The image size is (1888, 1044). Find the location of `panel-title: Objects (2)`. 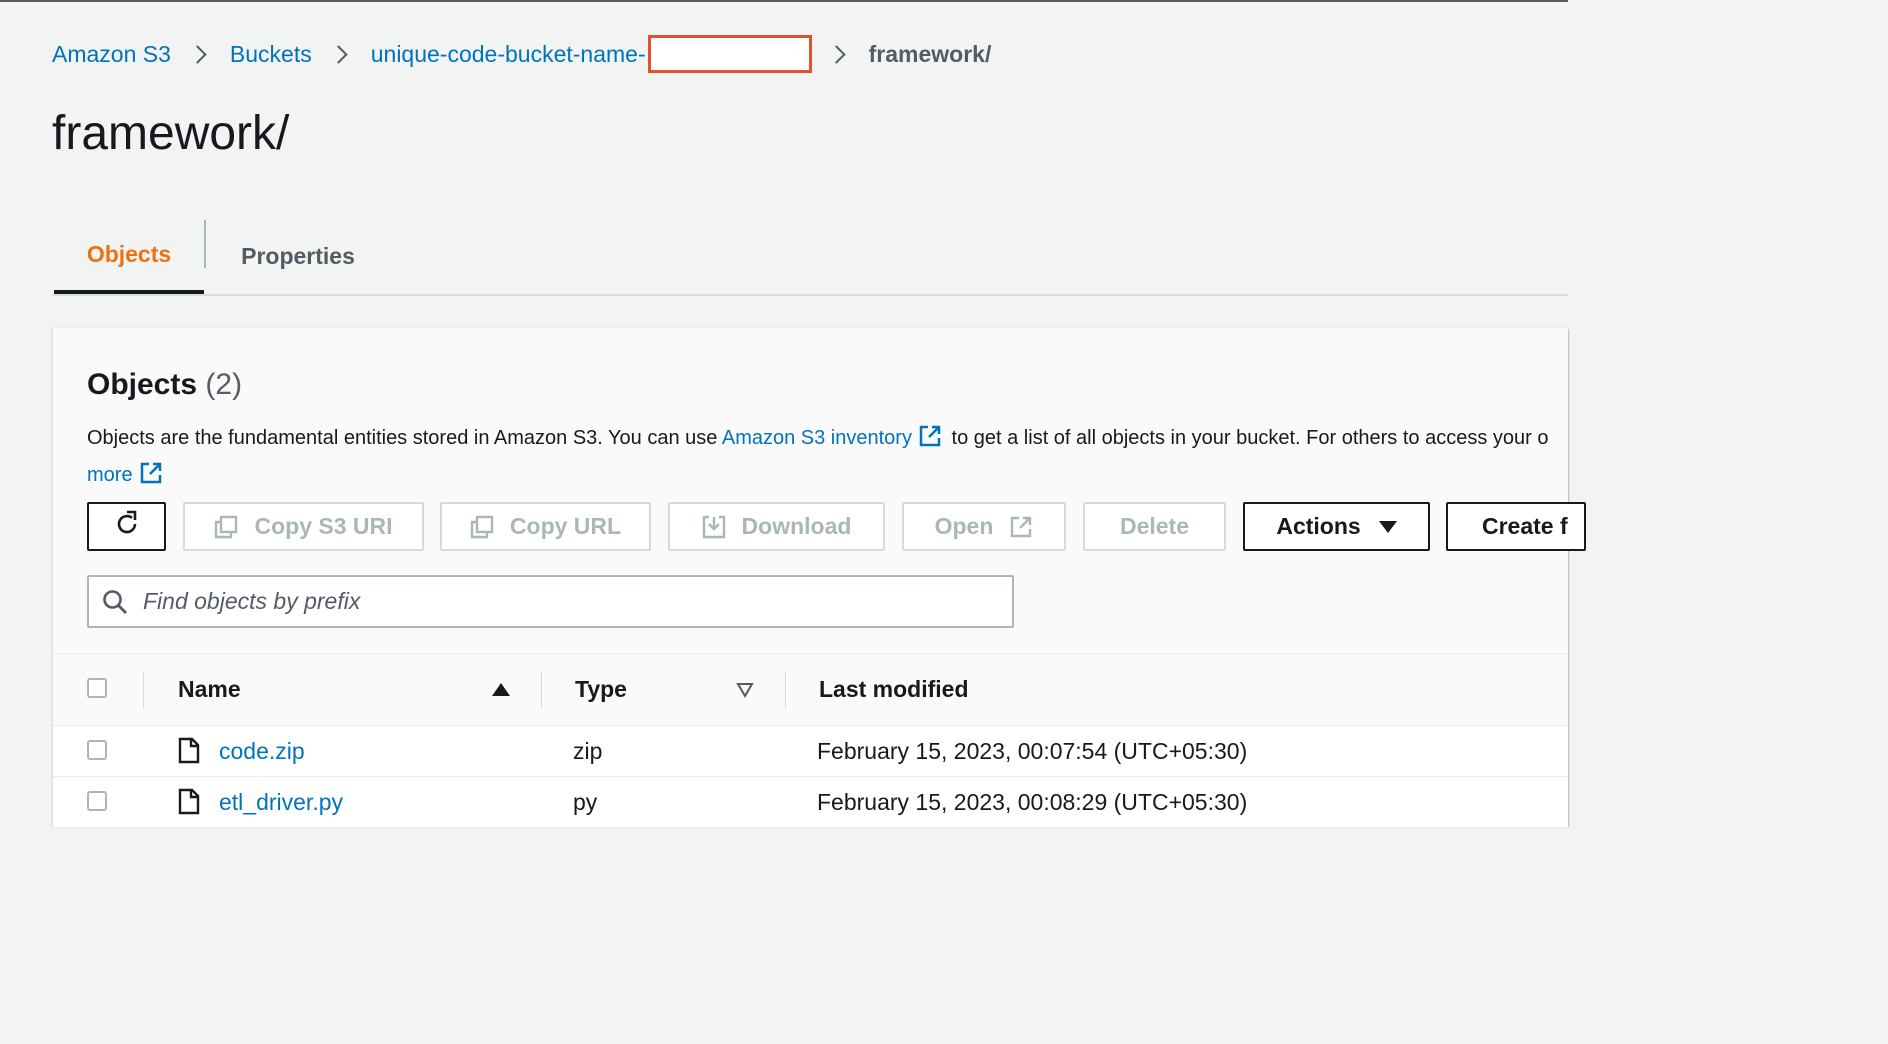

panel-title: Objects (2) is located at coordinates (164, 385).